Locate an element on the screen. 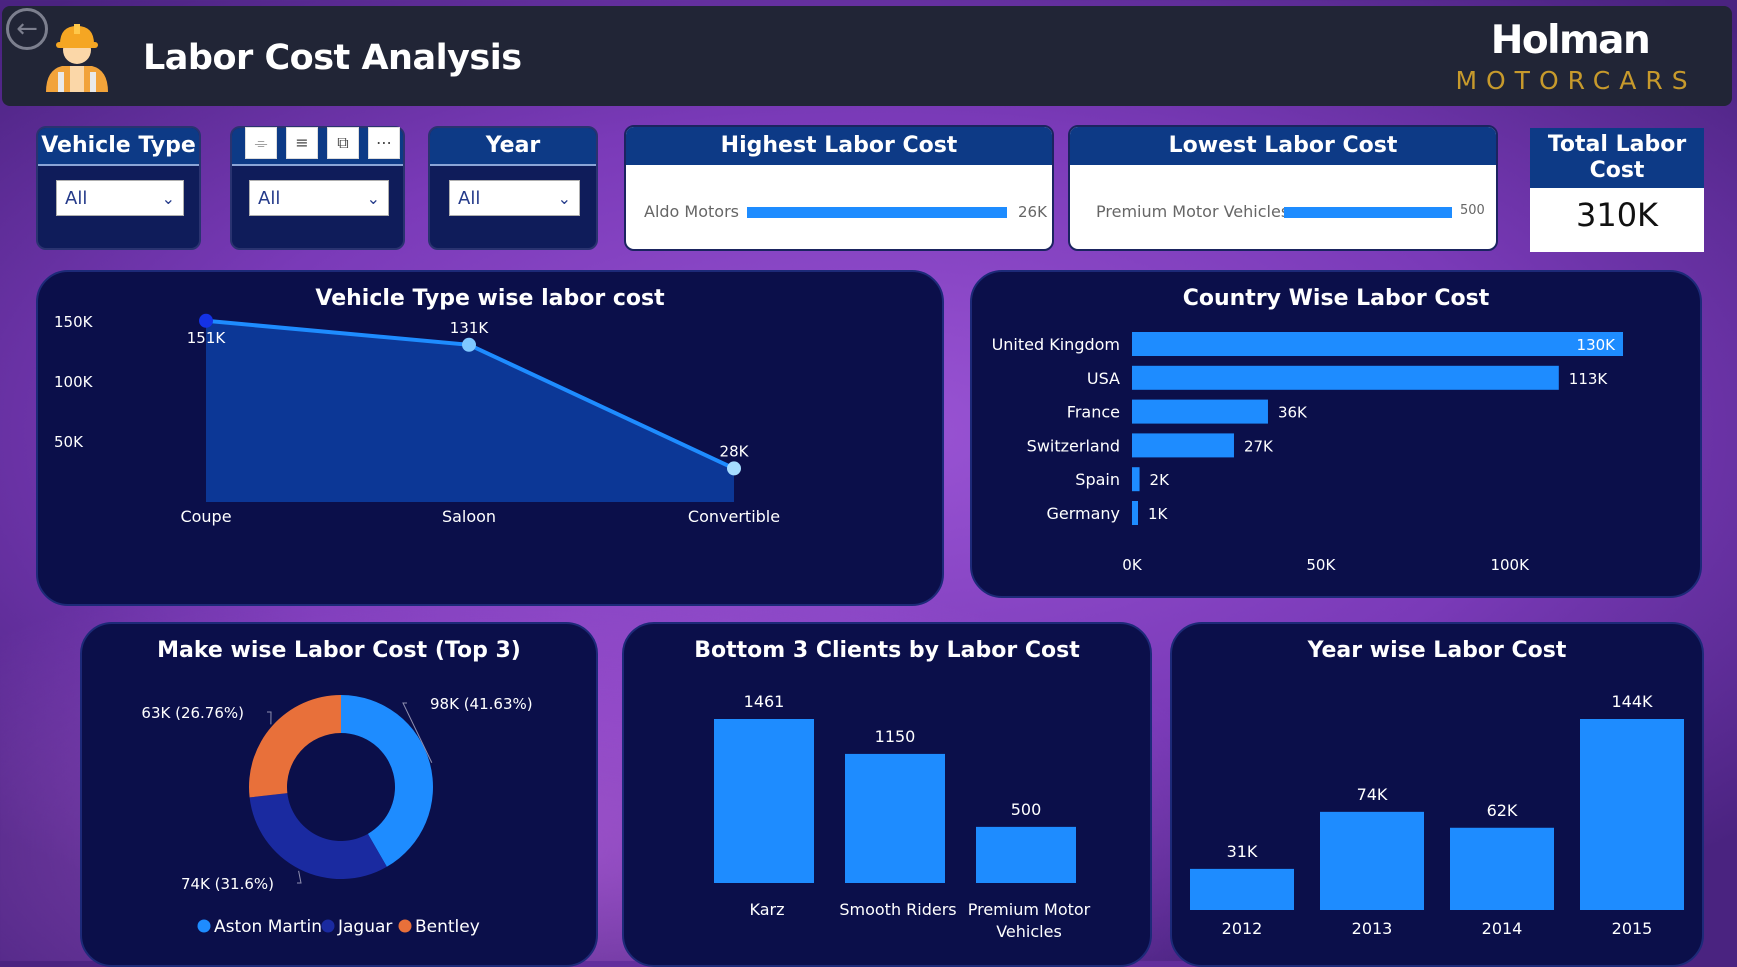 This screenshot has height=967, width=1737. data-label: 27K is located at coordinates (1259, 446).